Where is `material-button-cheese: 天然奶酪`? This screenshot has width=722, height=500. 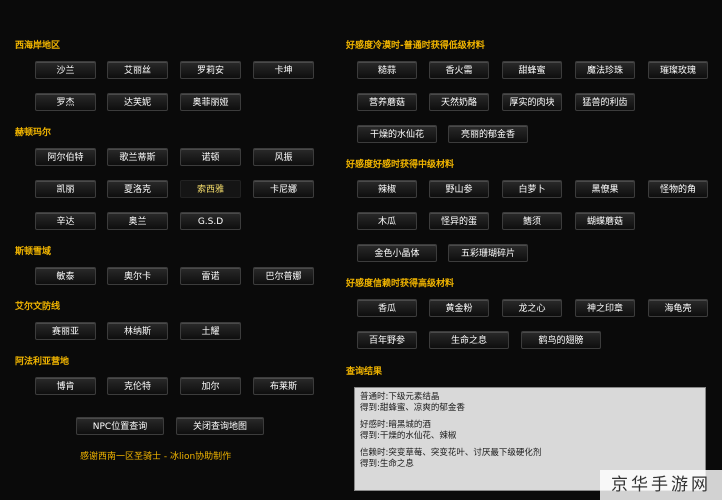 material-button-cheese: 天然奶酪 is located at coordinates (459, 102).